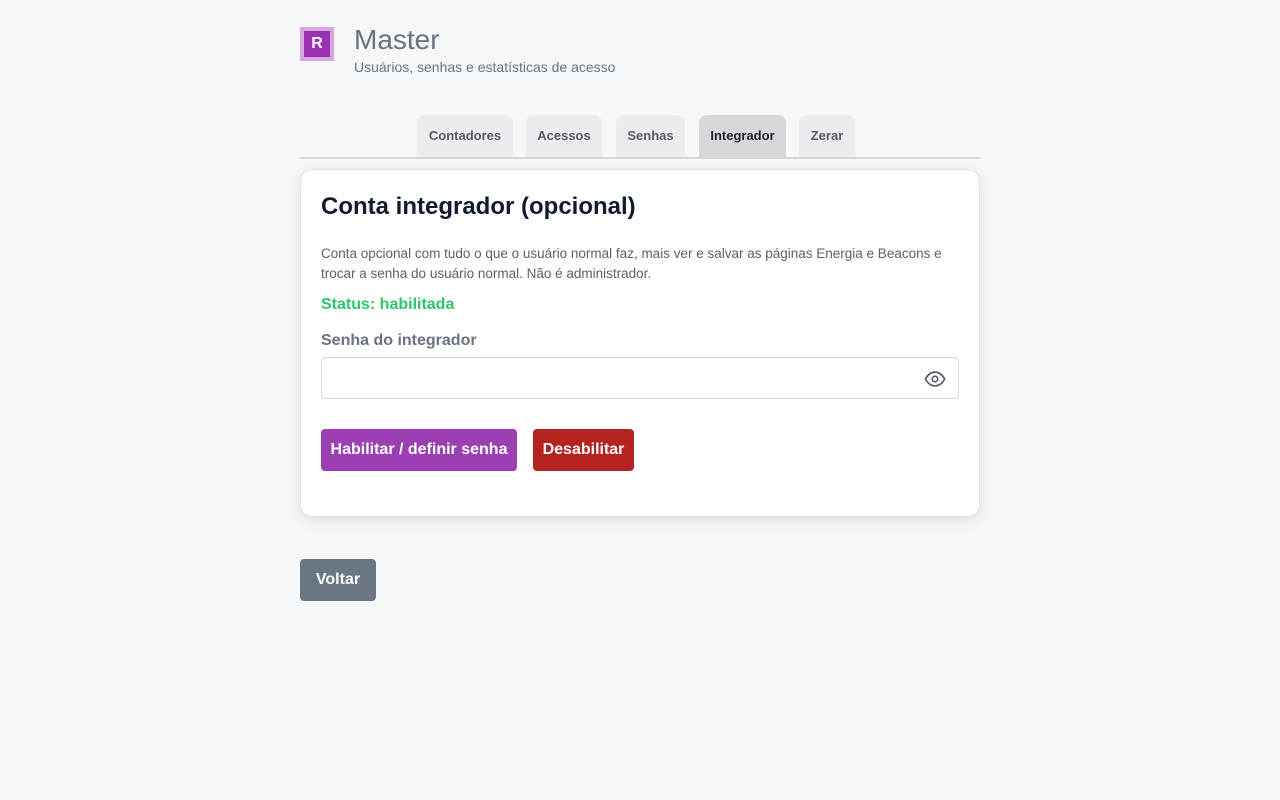 This screenshot has width=1280, height=800. Describe the element at coordinates (465, 136) in the screenshot. I see `tab-contadores: Contadores` at that location.